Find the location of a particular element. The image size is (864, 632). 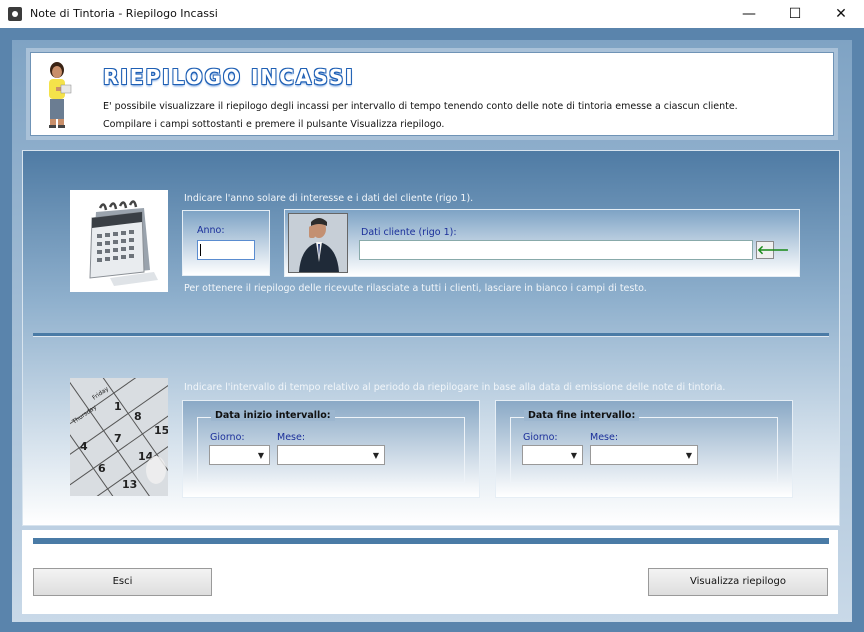

calendar-number: 7 is located at coordinates (118, 438).